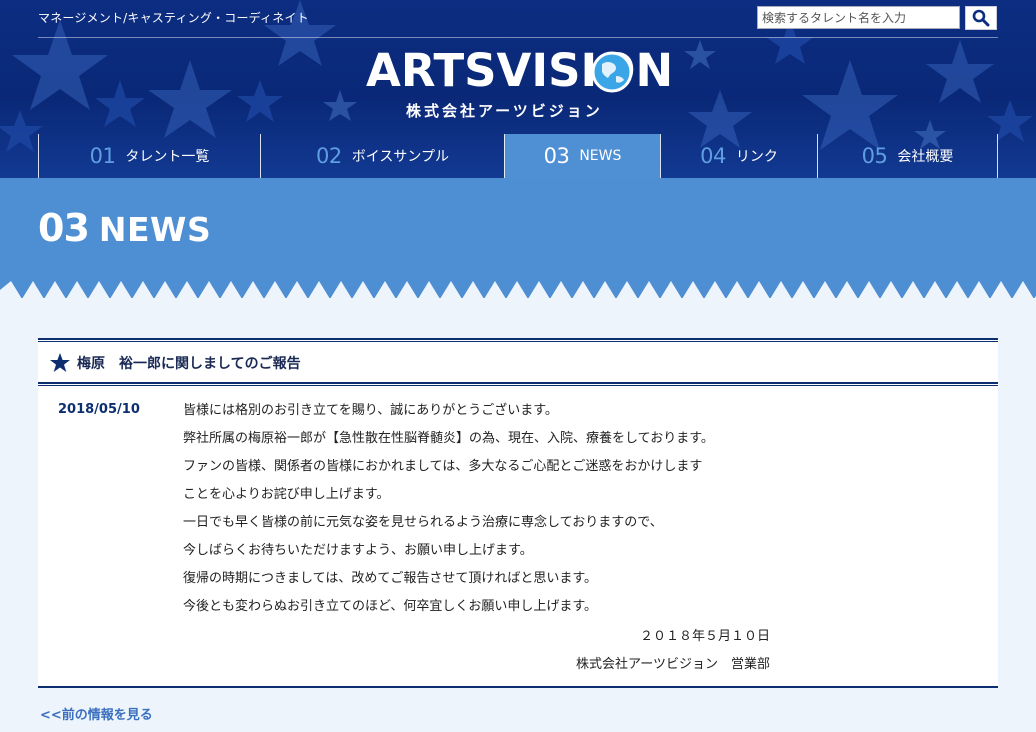 The width and height of the screenshot is (1036, 732). I want to click on nav-item-number: 02, so click(329, 156).